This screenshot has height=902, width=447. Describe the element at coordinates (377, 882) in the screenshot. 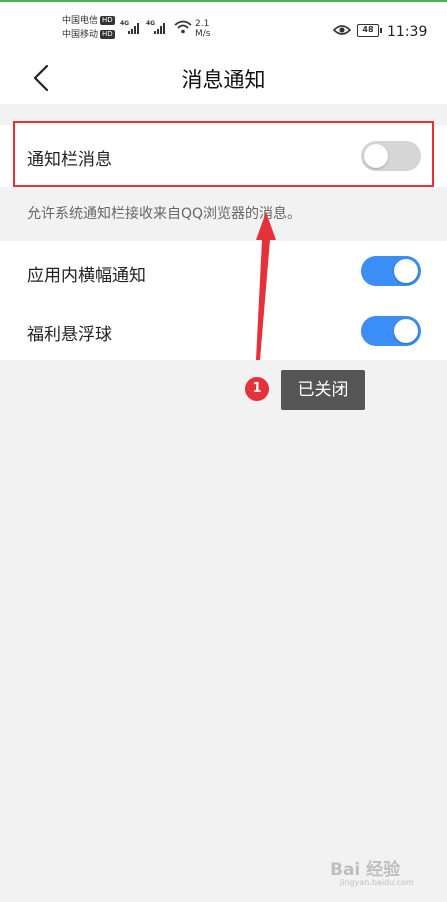

I see `watermark-url: jingyan.baidu.com` at that location.